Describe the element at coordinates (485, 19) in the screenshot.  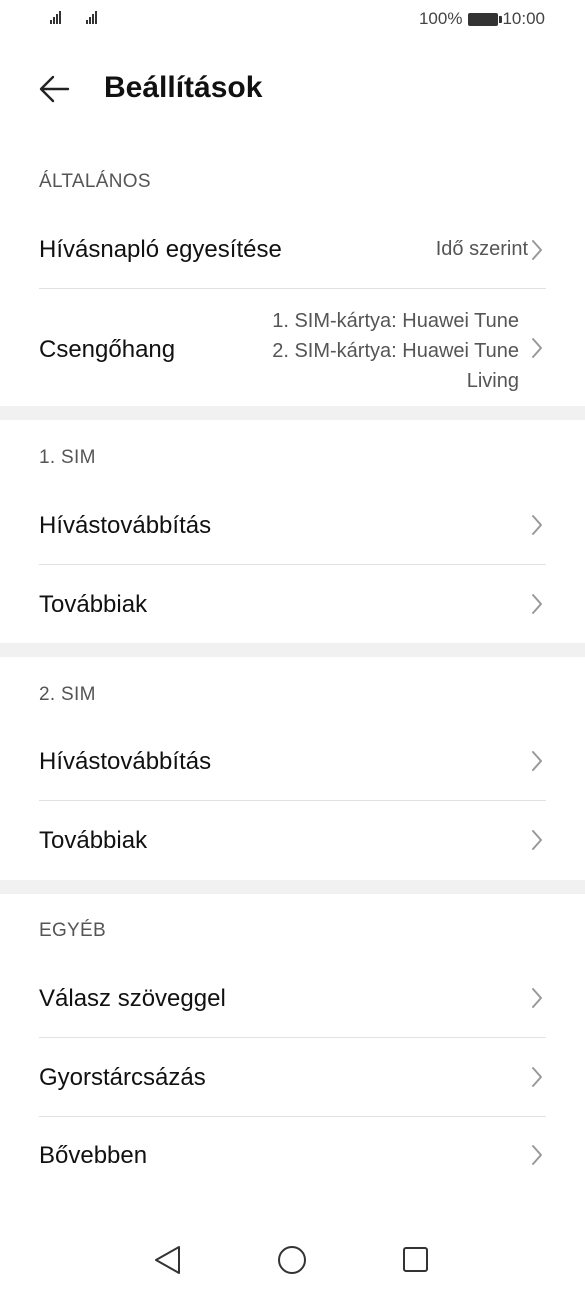
I see `battery-icon` at that location.